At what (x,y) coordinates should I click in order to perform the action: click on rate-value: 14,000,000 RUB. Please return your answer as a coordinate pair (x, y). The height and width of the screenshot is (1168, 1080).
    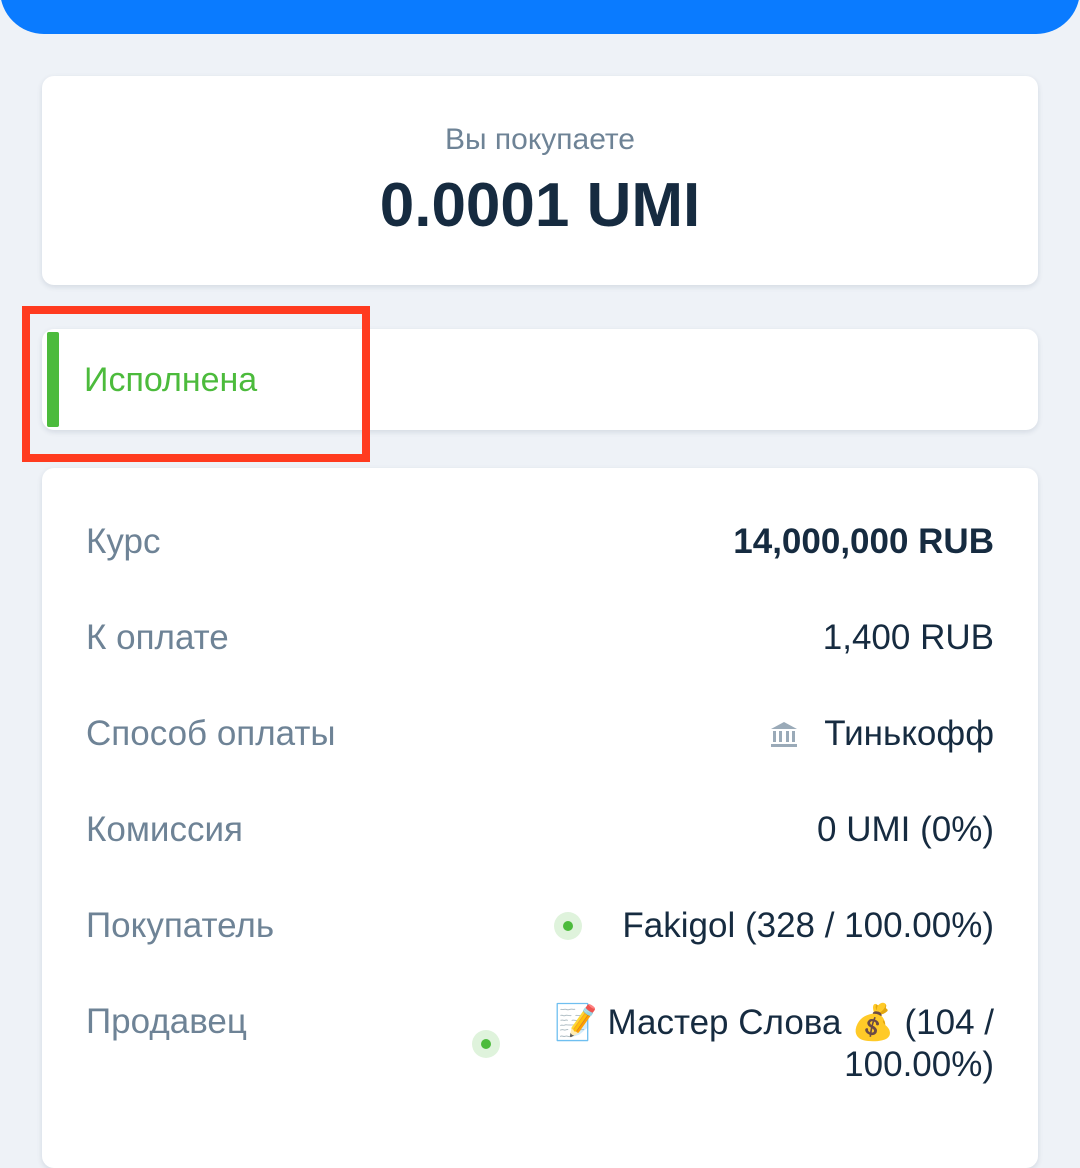
    Looking at the image, I should click on (863, 541).